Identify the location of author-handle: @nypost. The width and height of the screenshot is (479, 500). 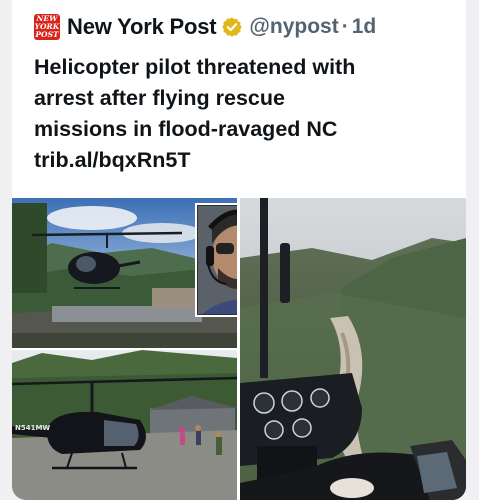
(293, 27).